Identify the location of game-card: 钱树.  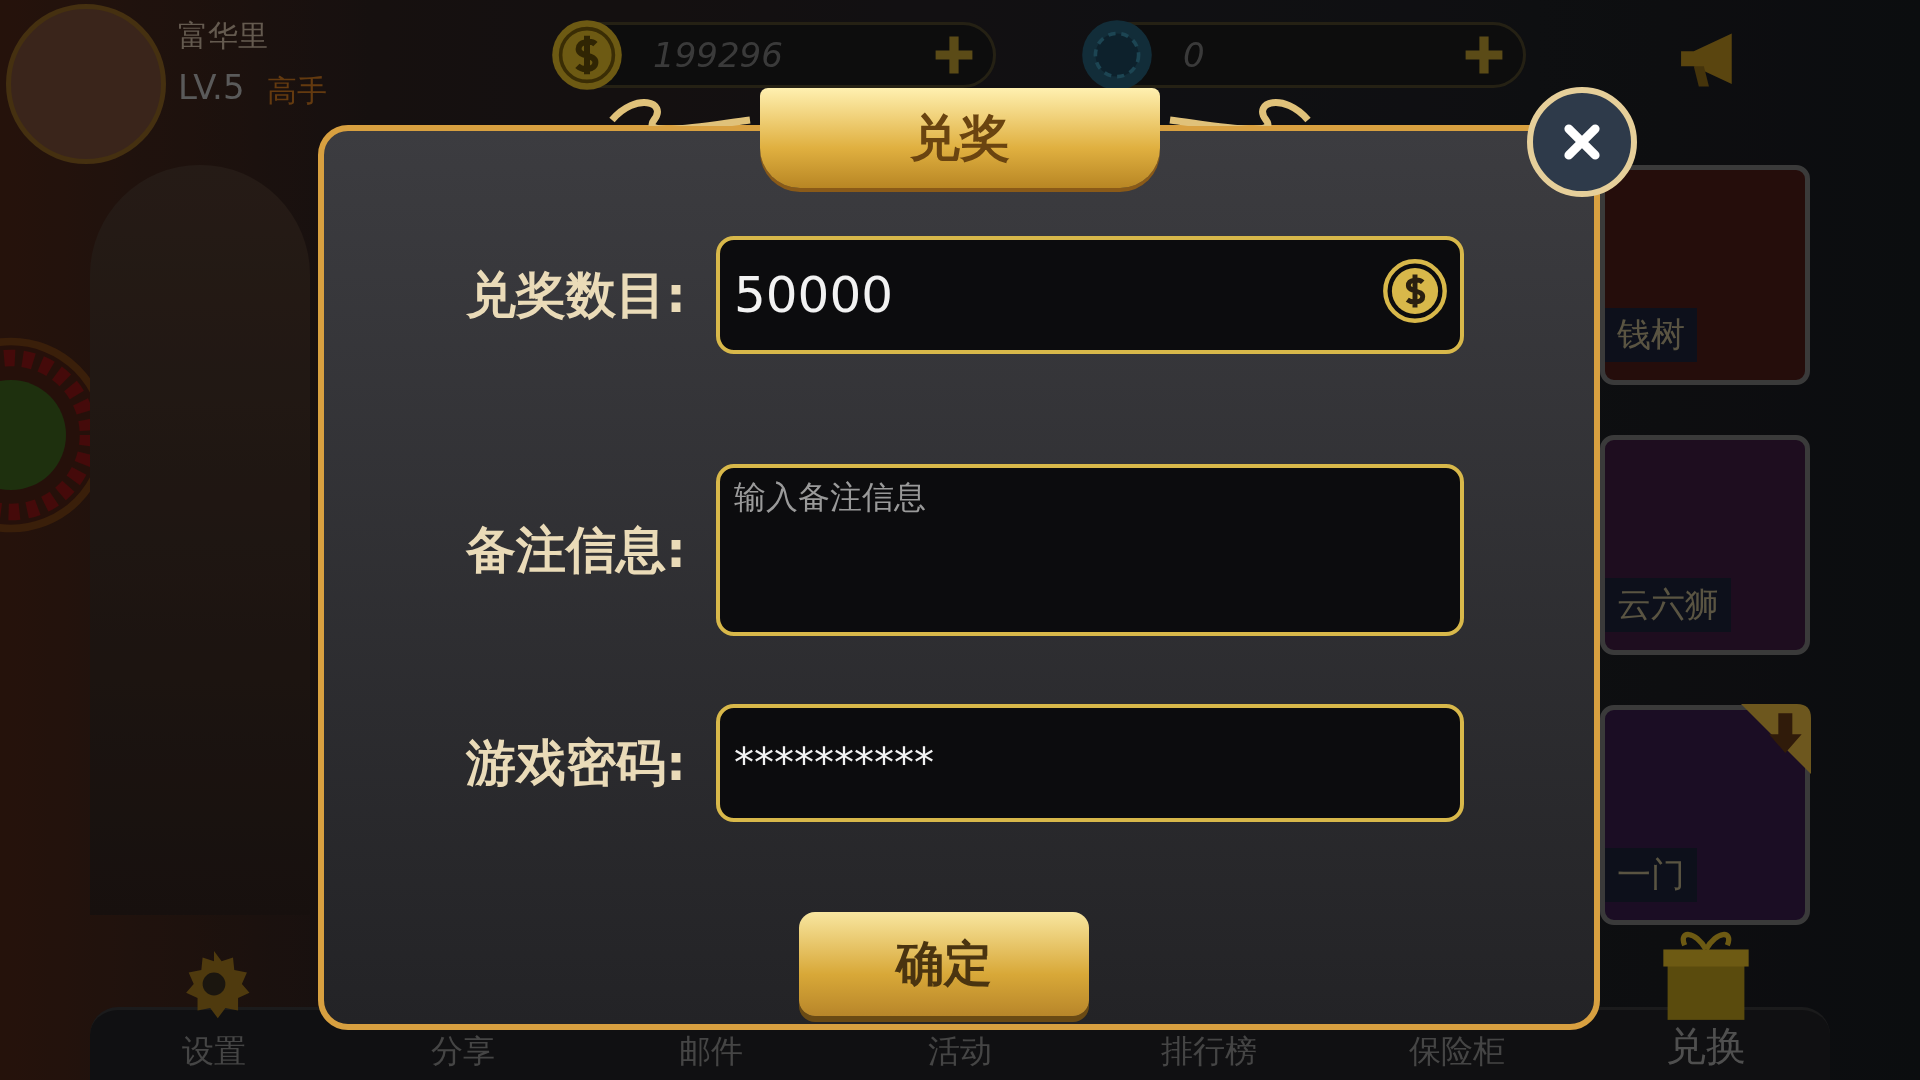
(1705, 275).